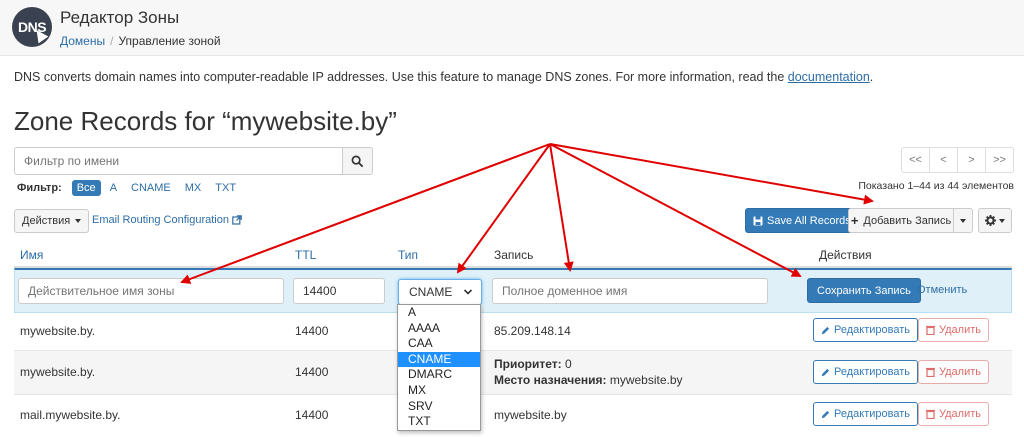 The image size is (1024, 437). I want to click on email-routing-link: Email Routing Configuration, so click(167, 220).